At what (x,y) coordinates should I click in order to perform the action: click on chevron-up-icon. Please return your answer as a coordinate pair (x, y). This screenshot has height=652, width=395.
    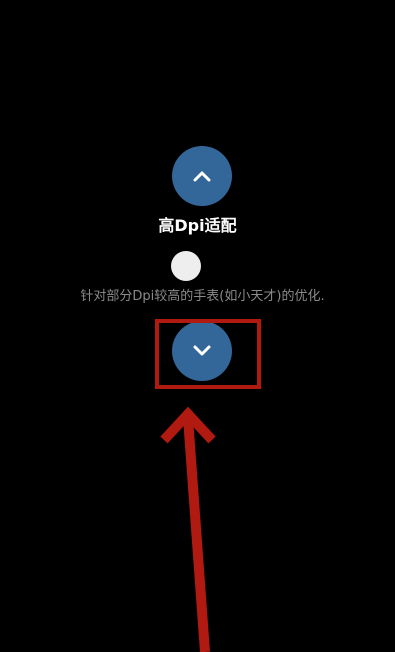
    Looking at the image, I should click on (202, 176).